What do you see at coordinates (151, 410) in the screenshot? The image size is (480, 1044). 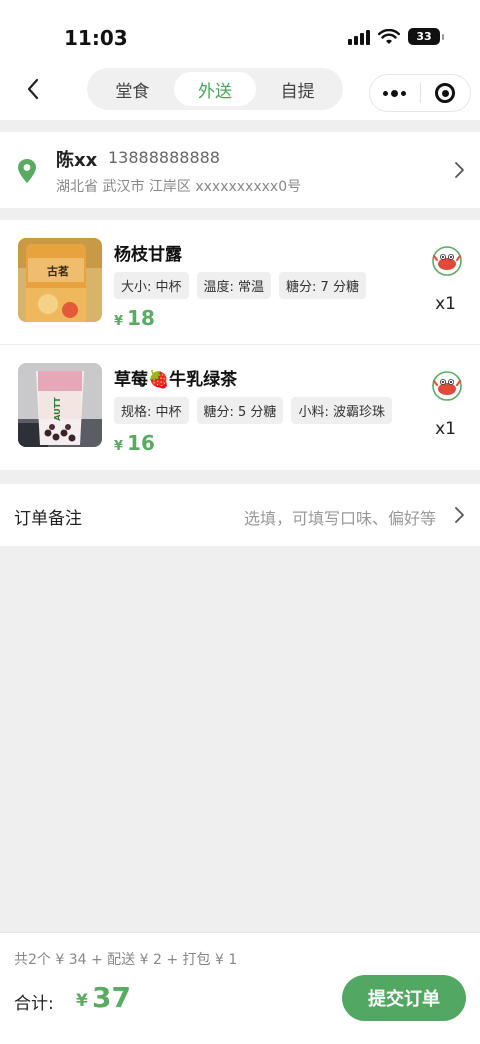 I see `item-tag: 规格: 中杯` at bounding box center [151, 410].